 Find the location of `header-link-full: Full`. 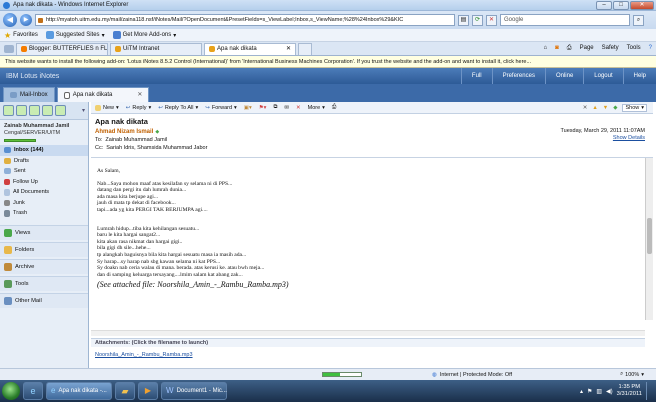

header-link-full: Full is located at coordinates (476, 76).